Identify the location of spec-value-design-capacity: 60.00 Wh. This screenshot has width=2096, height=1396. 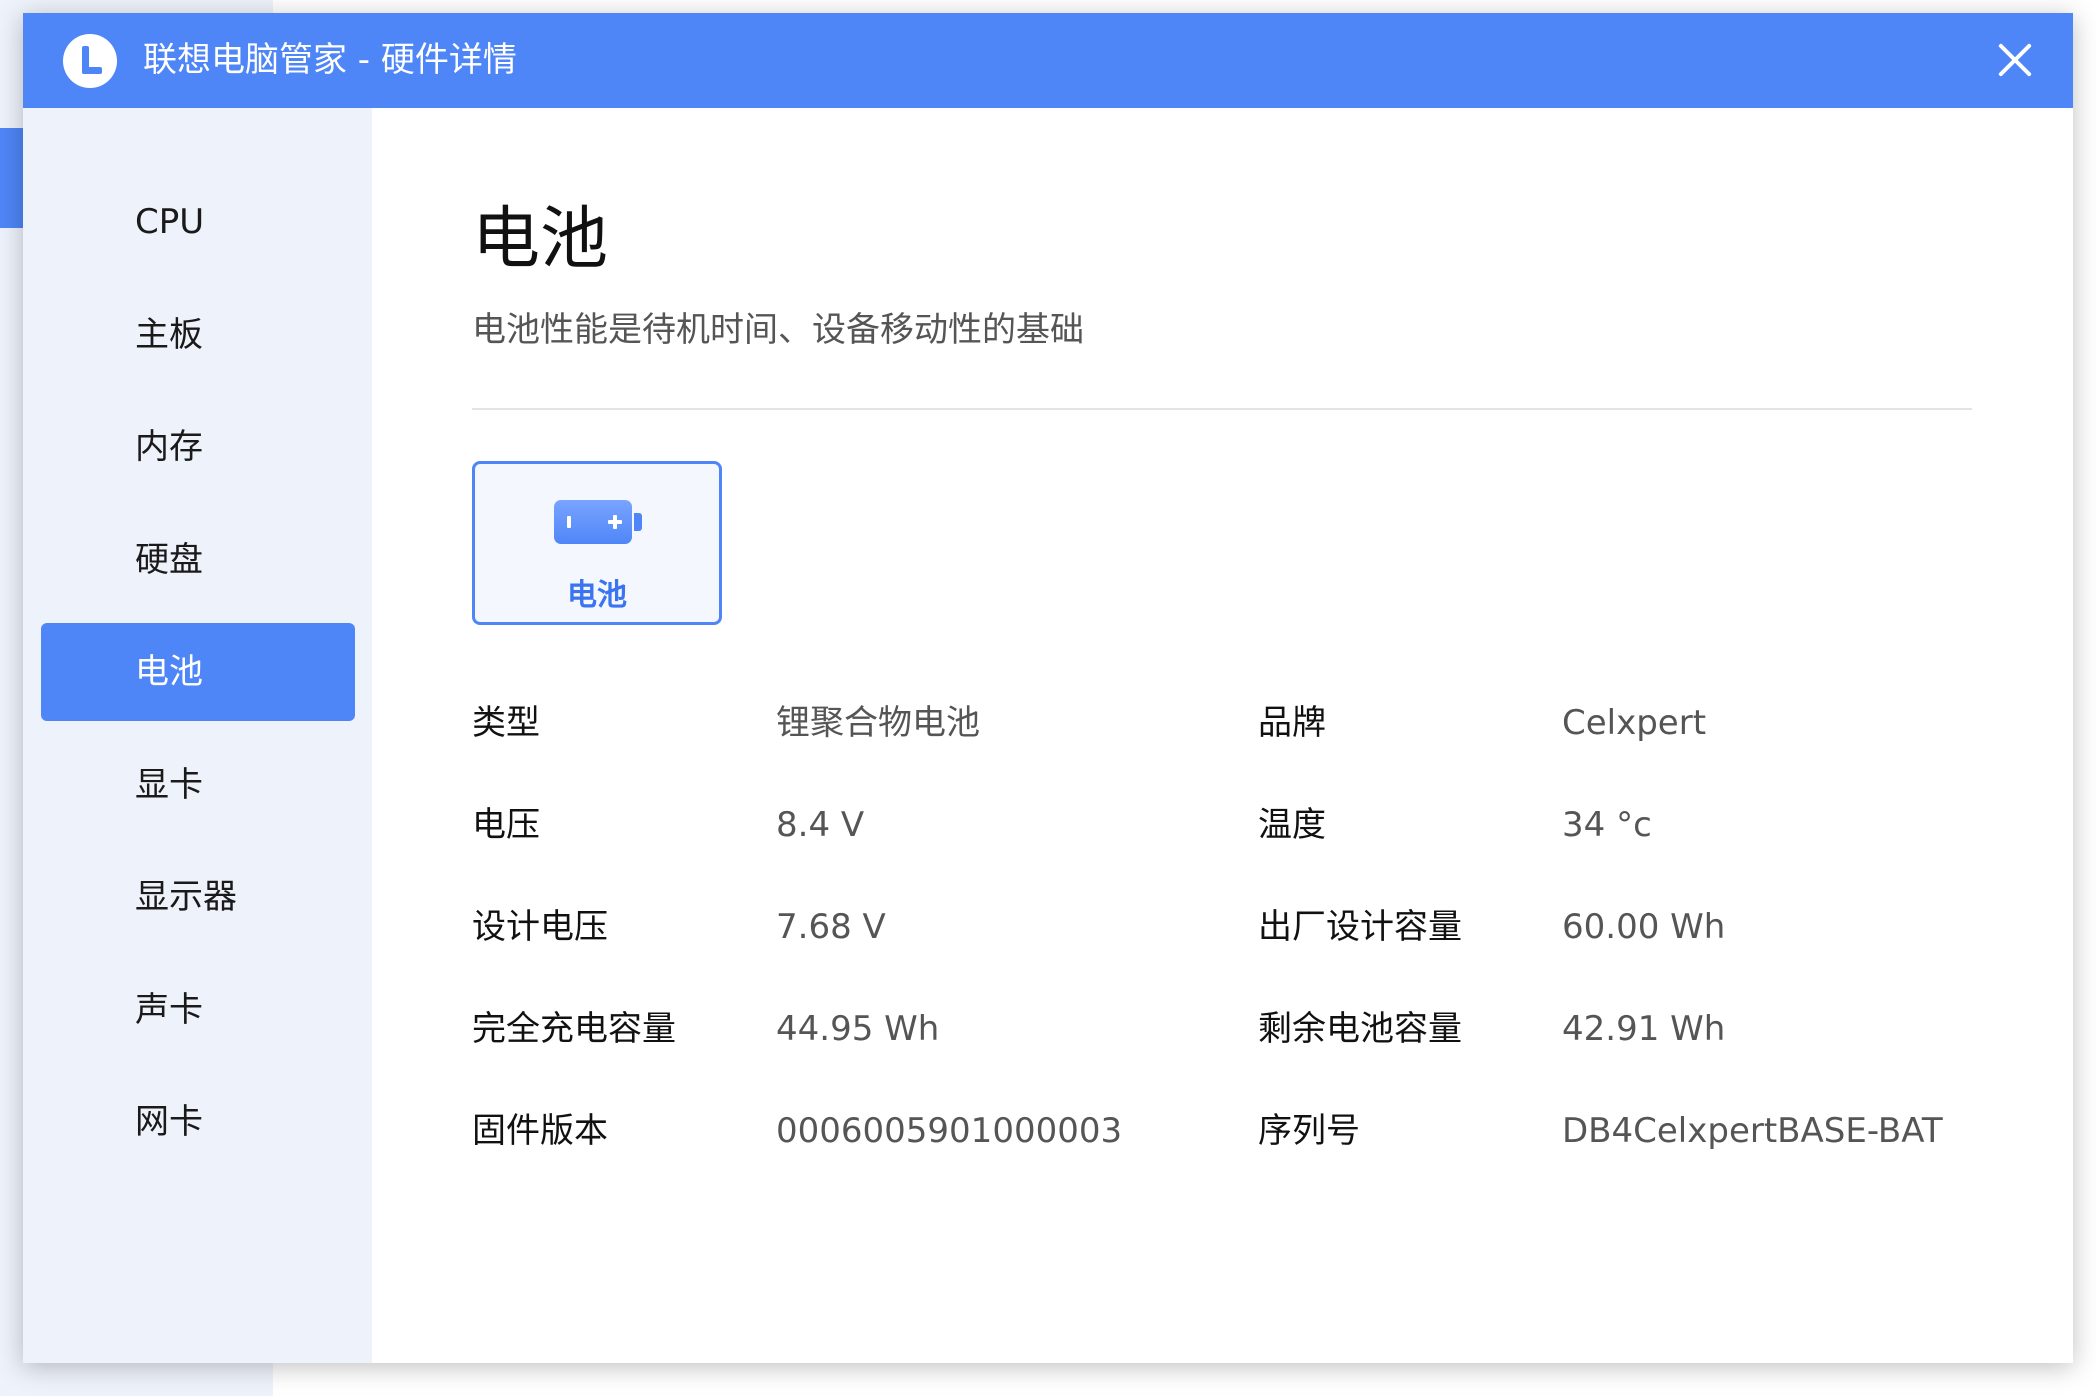
(1644, 927).